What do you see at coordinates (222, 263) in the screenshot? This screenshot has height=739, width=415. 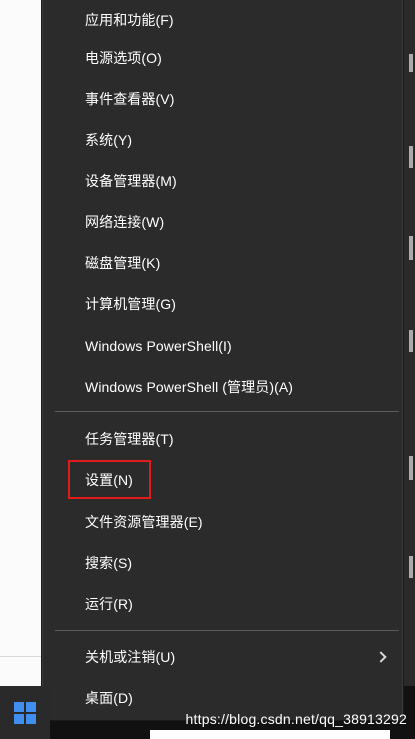 I see `menu-item-disk-management: 磁盘管理(K)` at bounding box center [222, 263].